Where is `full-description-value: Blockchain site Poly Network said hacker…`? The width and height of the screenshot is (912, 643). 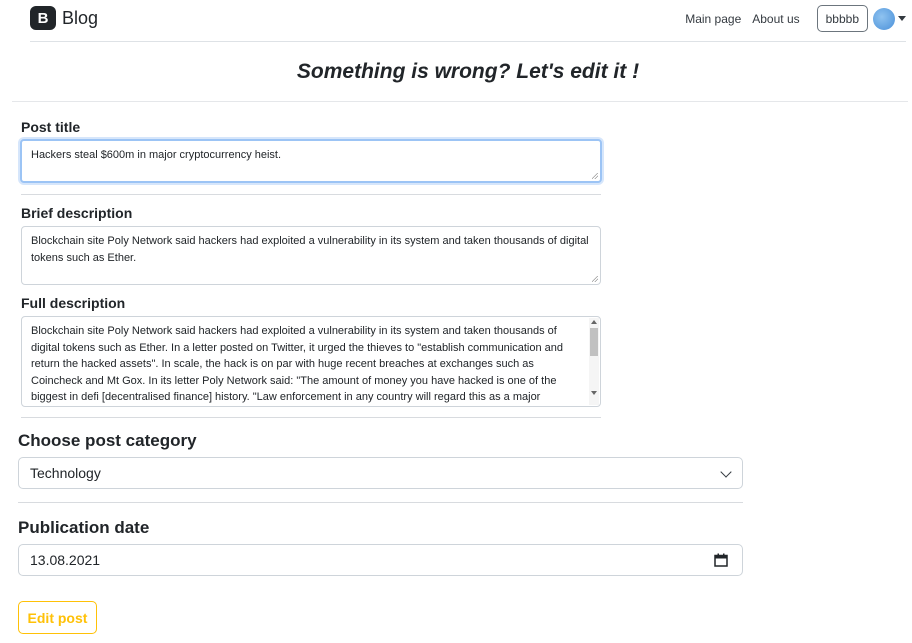 full-description-value: Blockchain site Poly Network said hacker… is located at coordinates (297, 364).